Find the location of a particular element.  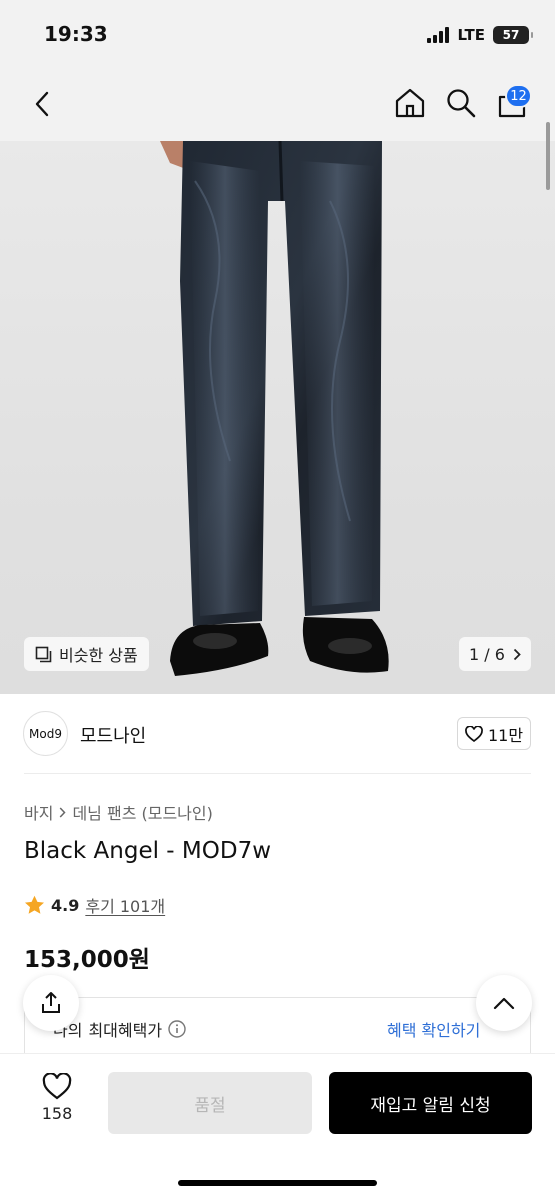

scroll-to-top-button is located at coordinates (504, 1003).